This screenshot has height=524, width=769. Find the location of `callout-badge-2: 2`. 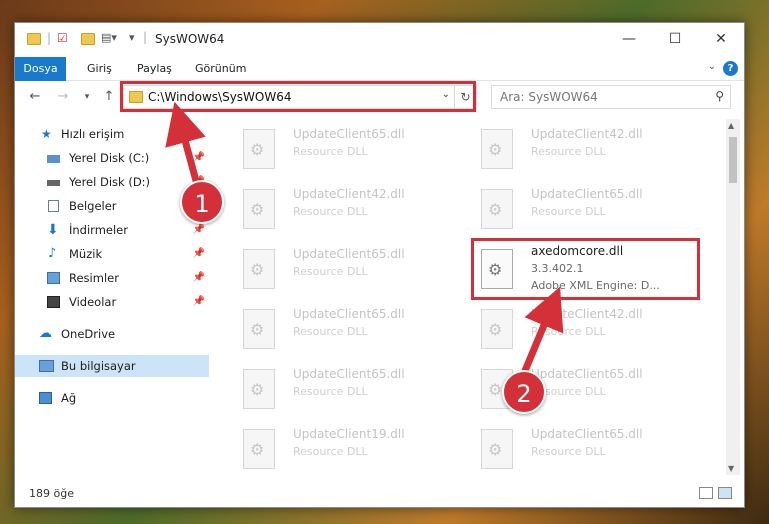

callout-badge-2: 2 is located at coordinates (524, 392).